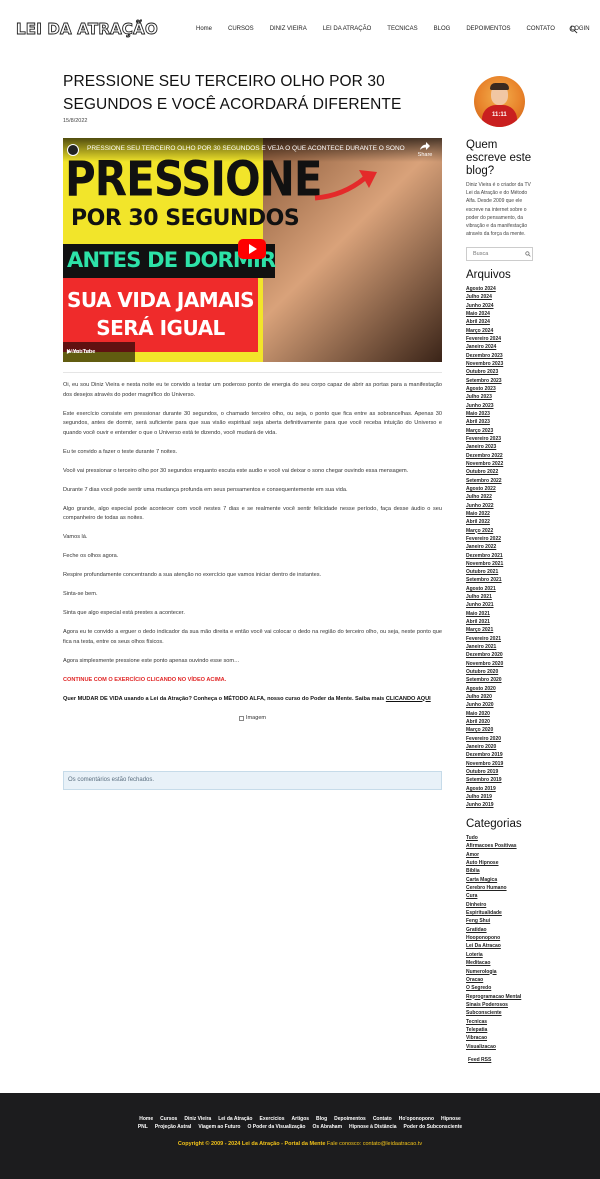  What do you see at coordinates (481, 647) in the screenshot?
I see `archive-link: Janeiro 2021` at bounding box center [481, 647].